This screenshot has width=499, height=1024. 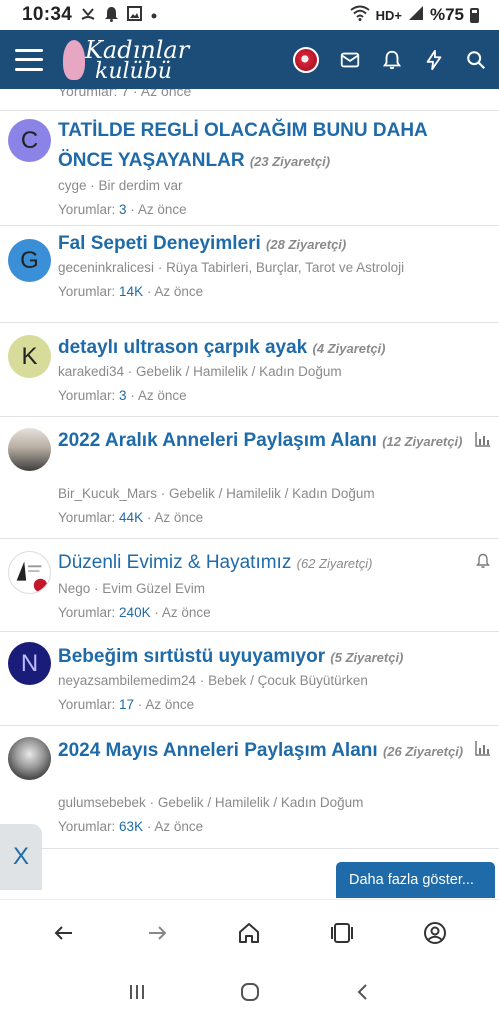 I want to click on visitor-count: (4 Ziyaretçi), so click(x=349, y=348).